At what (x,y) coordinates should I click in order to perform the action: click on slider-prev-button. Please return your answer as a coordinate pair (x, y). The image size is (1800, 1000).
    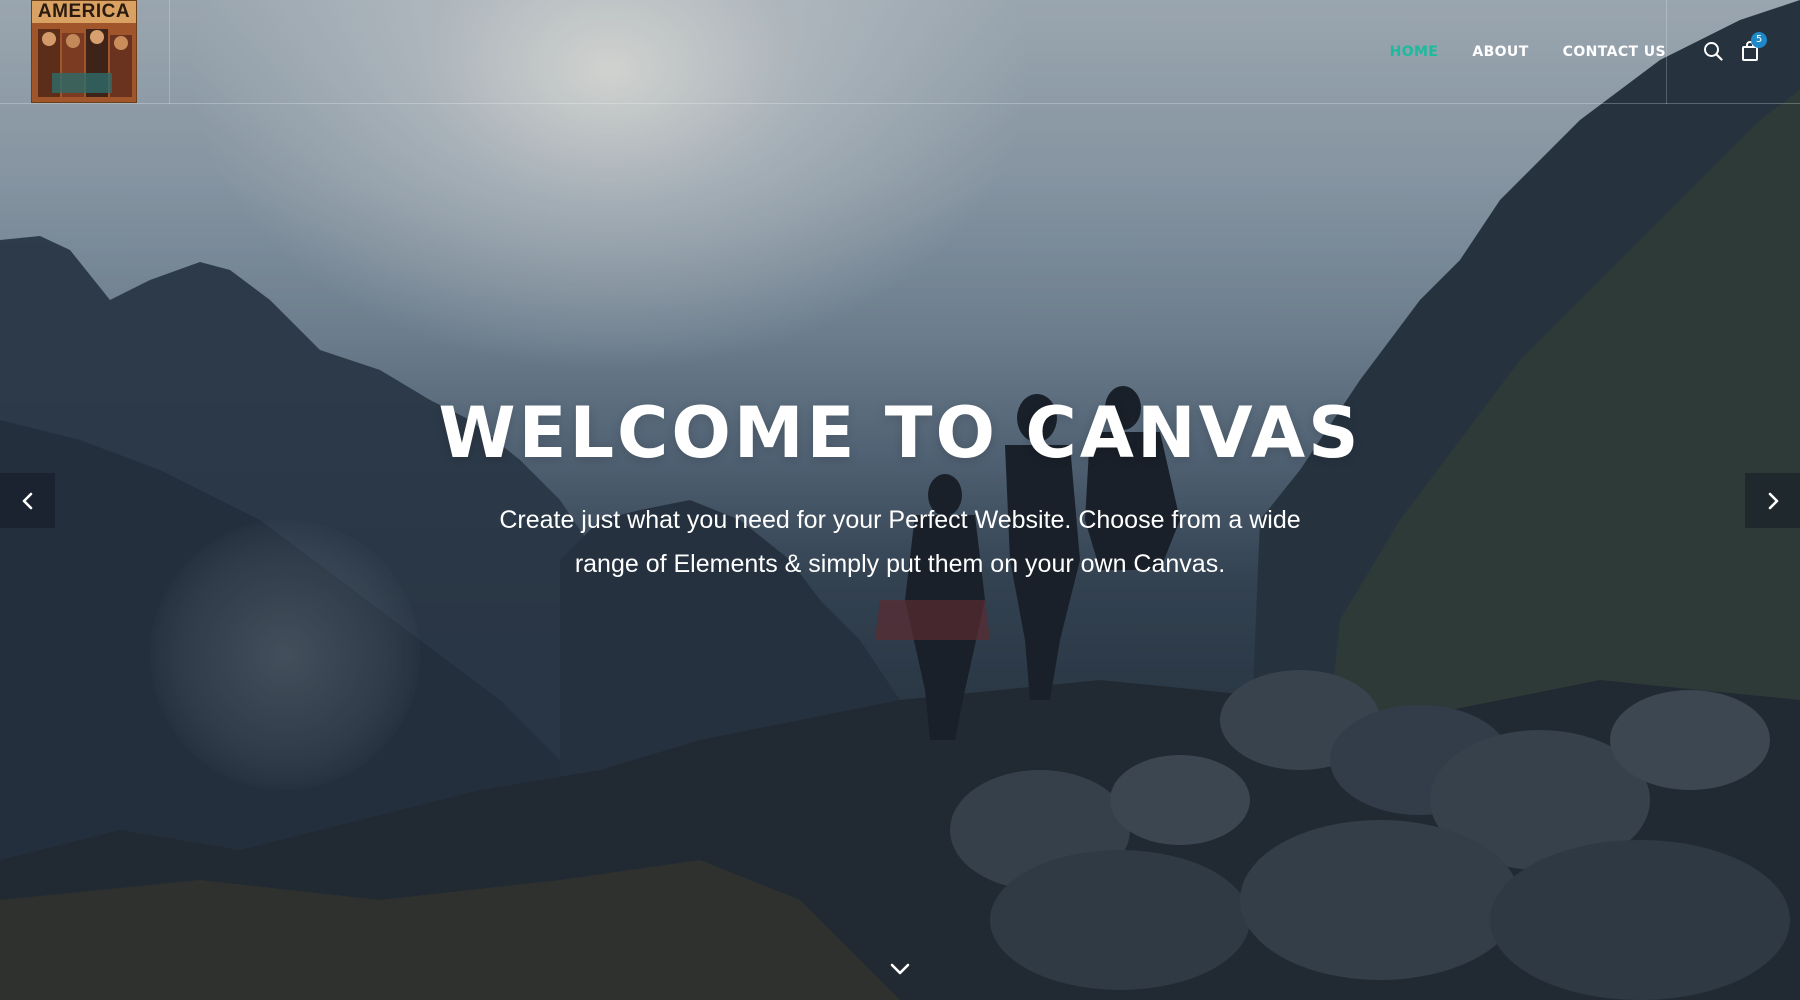
    Looking at the image, I should click on (27, 500).